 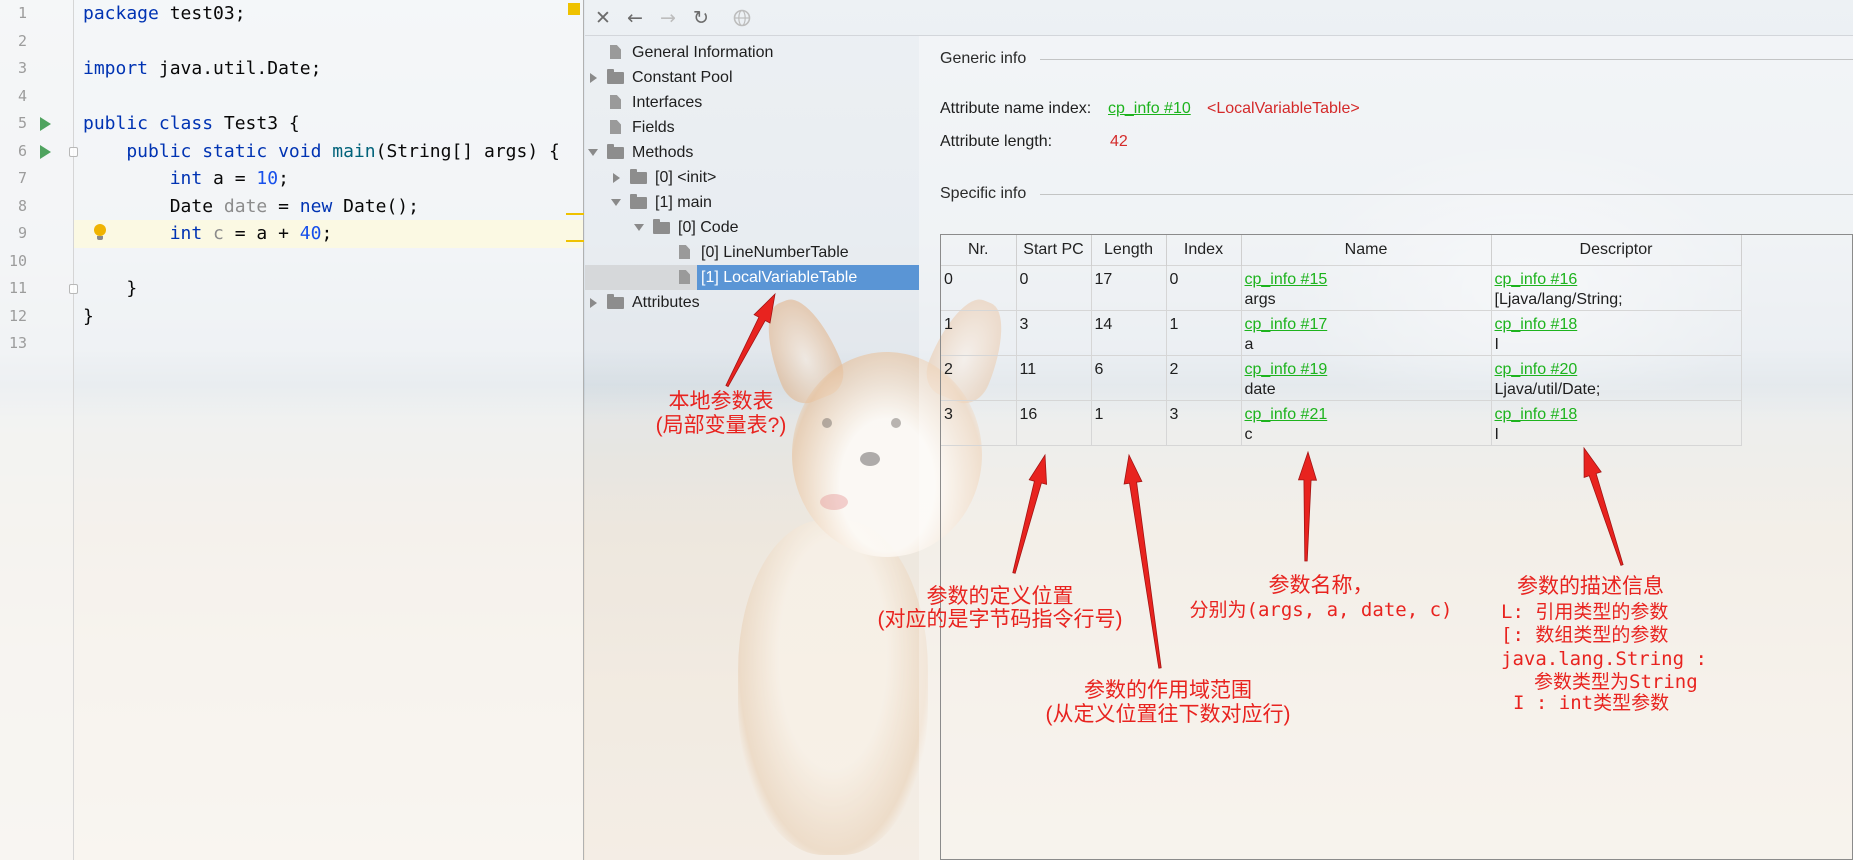 I want to click on code-line: public static void main(String[] args) {, so click(x=321, y=152).